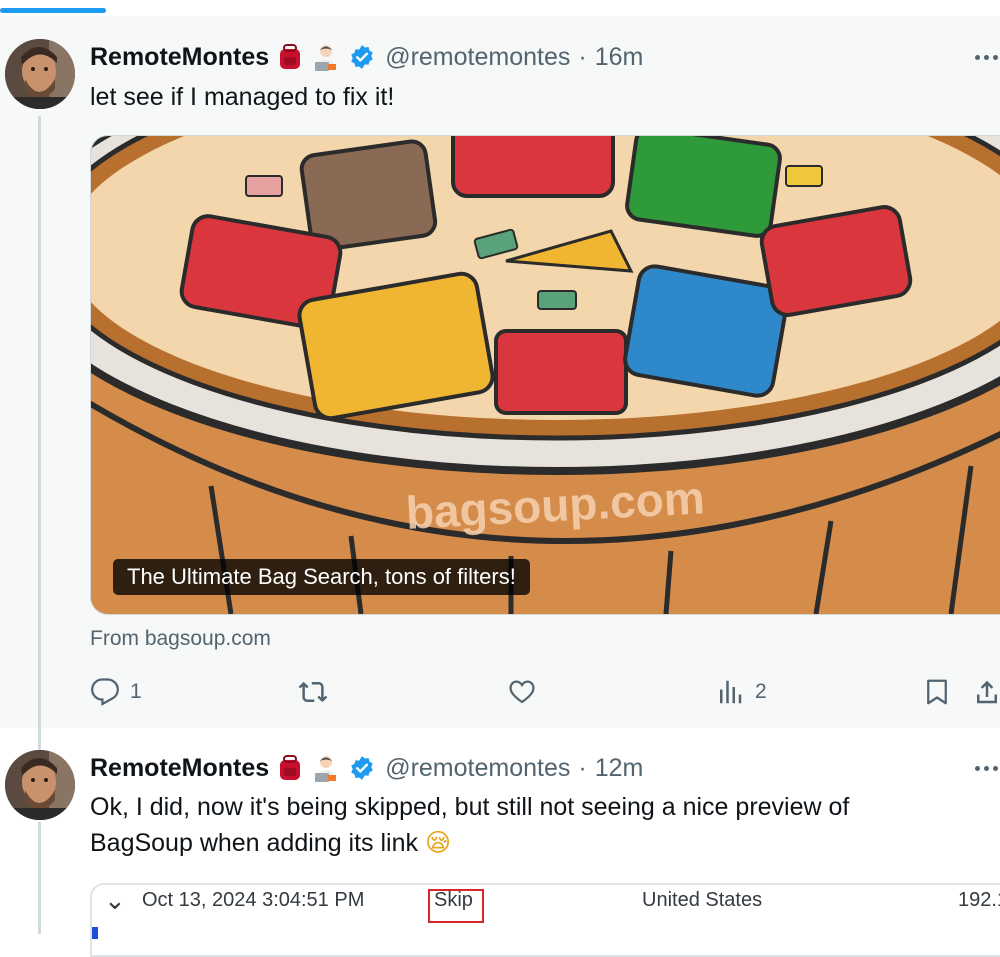 The width and height of the screenshot is (1000, 957). I want to click on retweet-icon, so click(313, 692).